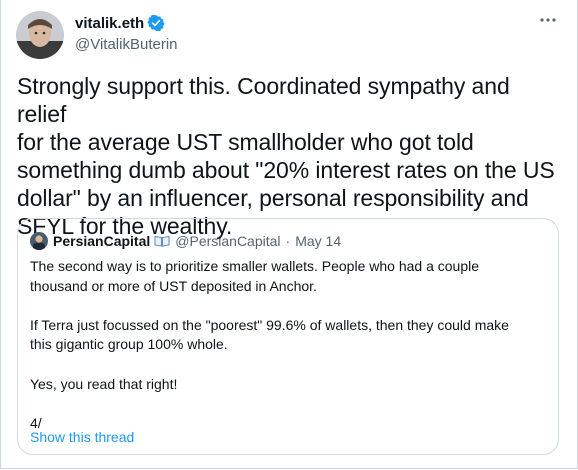 This screenshot has width=578, height=470. I want to click on quoted-author-avatar, so click(39, 241).